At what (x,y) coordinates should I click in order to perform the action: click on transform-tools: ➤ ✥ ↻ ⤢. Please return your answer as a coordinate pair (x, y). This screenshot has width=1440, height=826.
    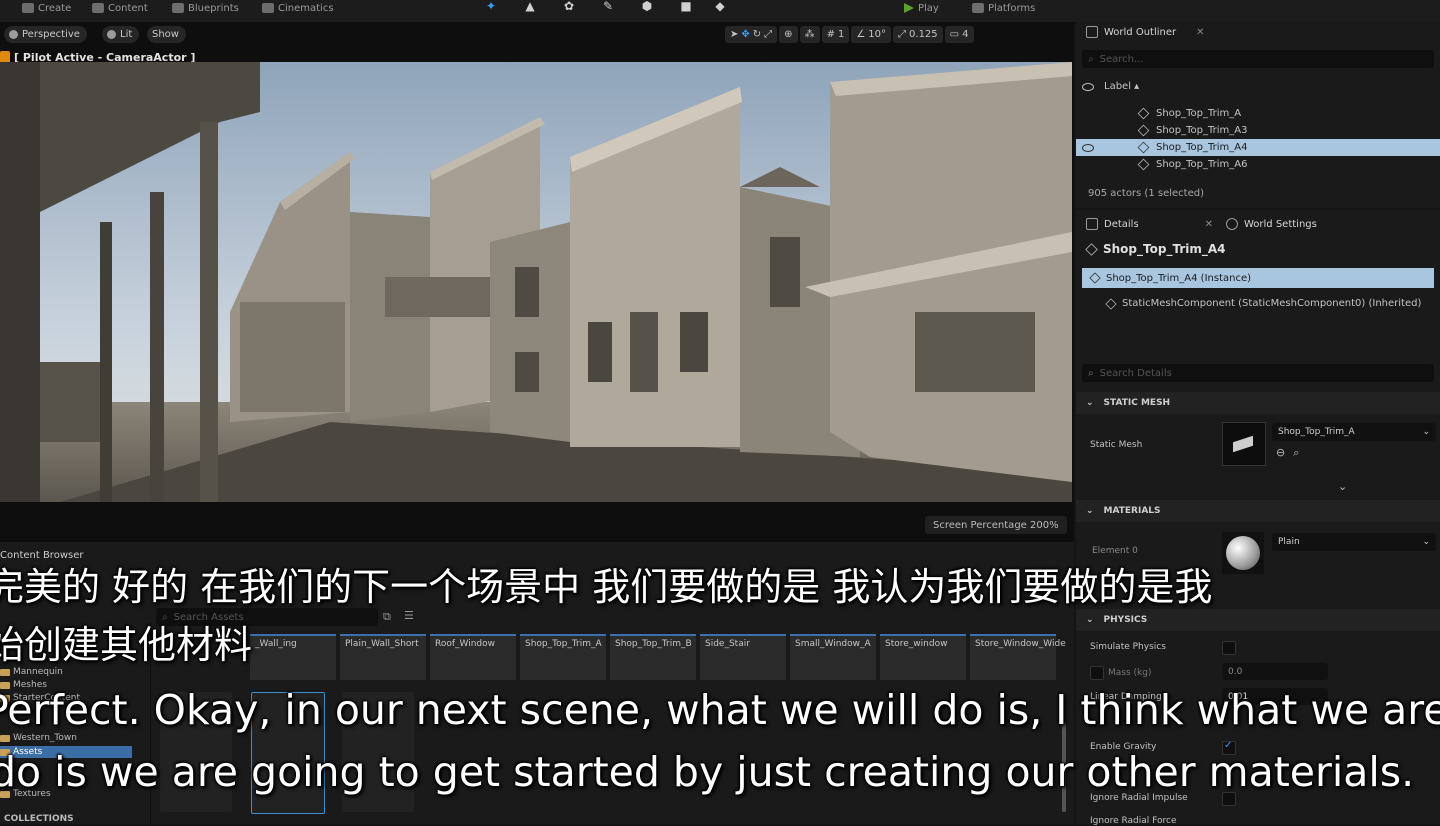
    Looking at the image, I should click on (751, 34).